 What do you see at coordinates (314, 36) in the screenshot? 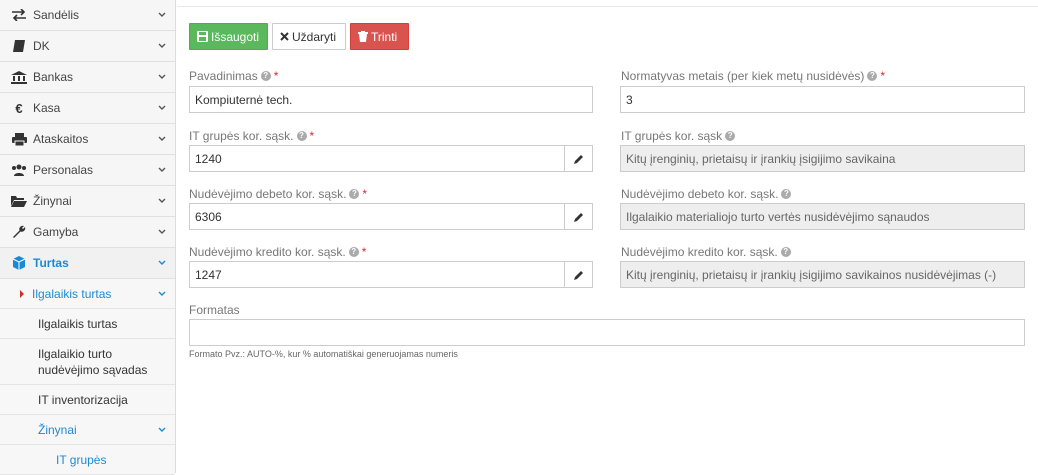
I see `close-button-label: Uždaryti` at bounding box center [314, 36].